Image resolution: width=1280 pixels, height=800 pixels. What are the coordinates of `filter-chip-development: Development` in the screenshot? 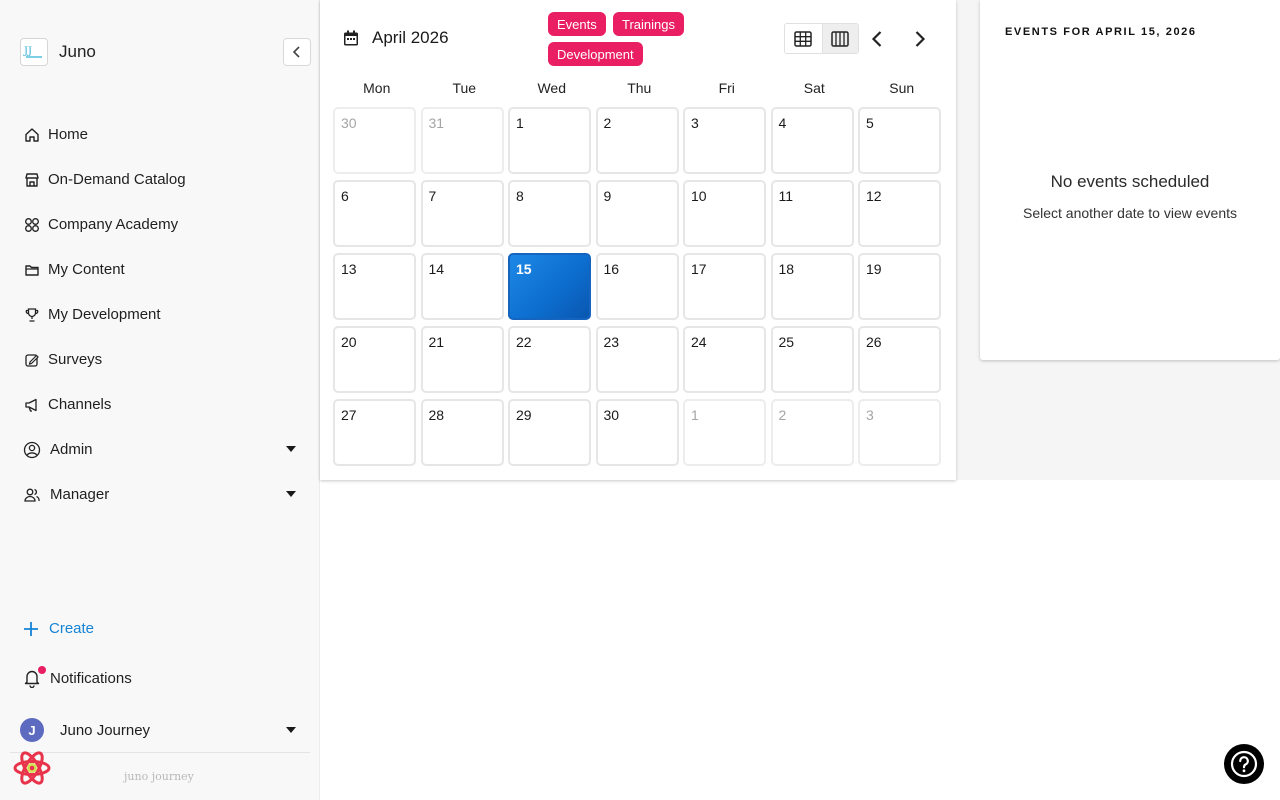 It's located at (595, 54).